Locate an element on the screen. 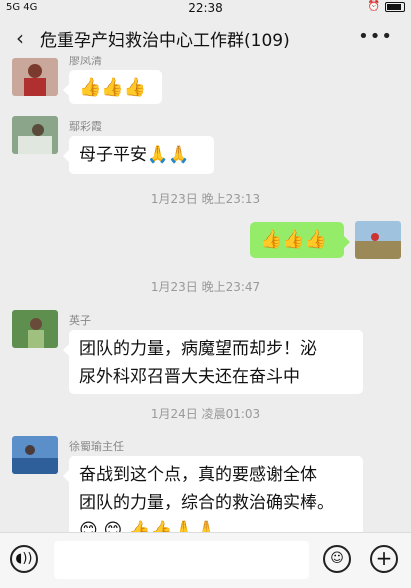  chevron-left-icon: ‹ is located at coordinates (20, 38).